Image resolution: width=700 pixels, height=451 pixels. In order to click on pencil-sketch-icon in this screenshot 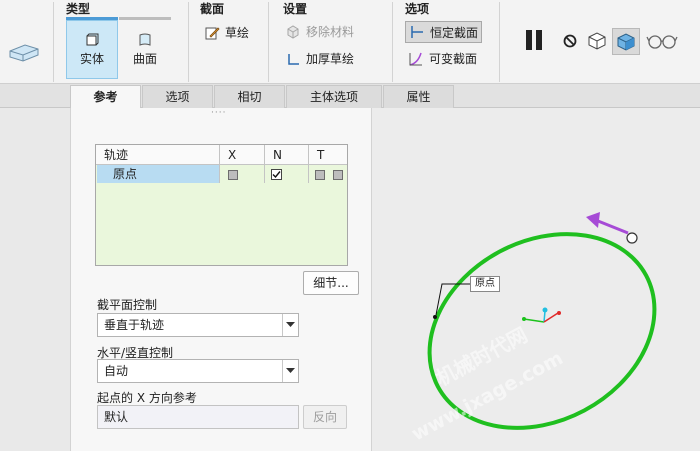, I will do `click(212, 32)`.